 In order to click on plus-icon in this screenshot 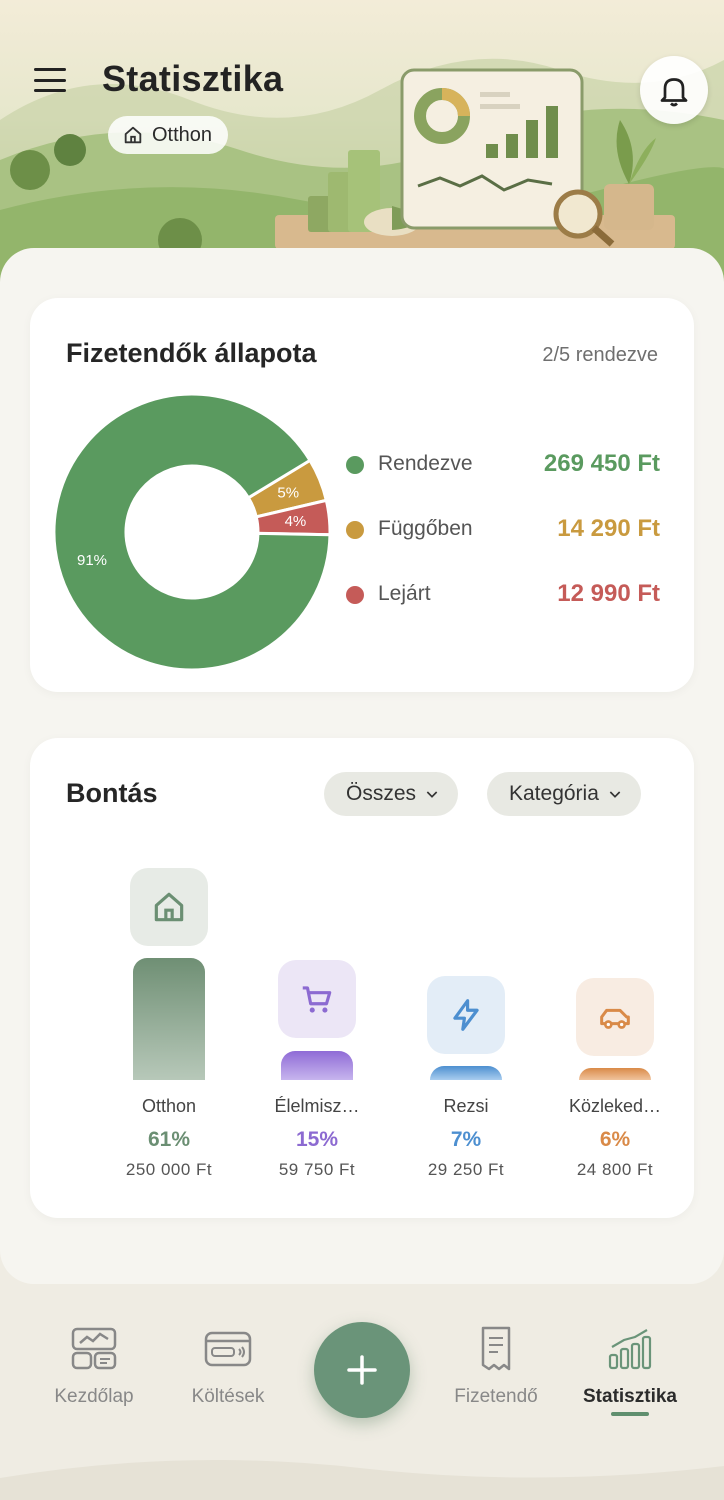, I will do `click(362, 1370)`.